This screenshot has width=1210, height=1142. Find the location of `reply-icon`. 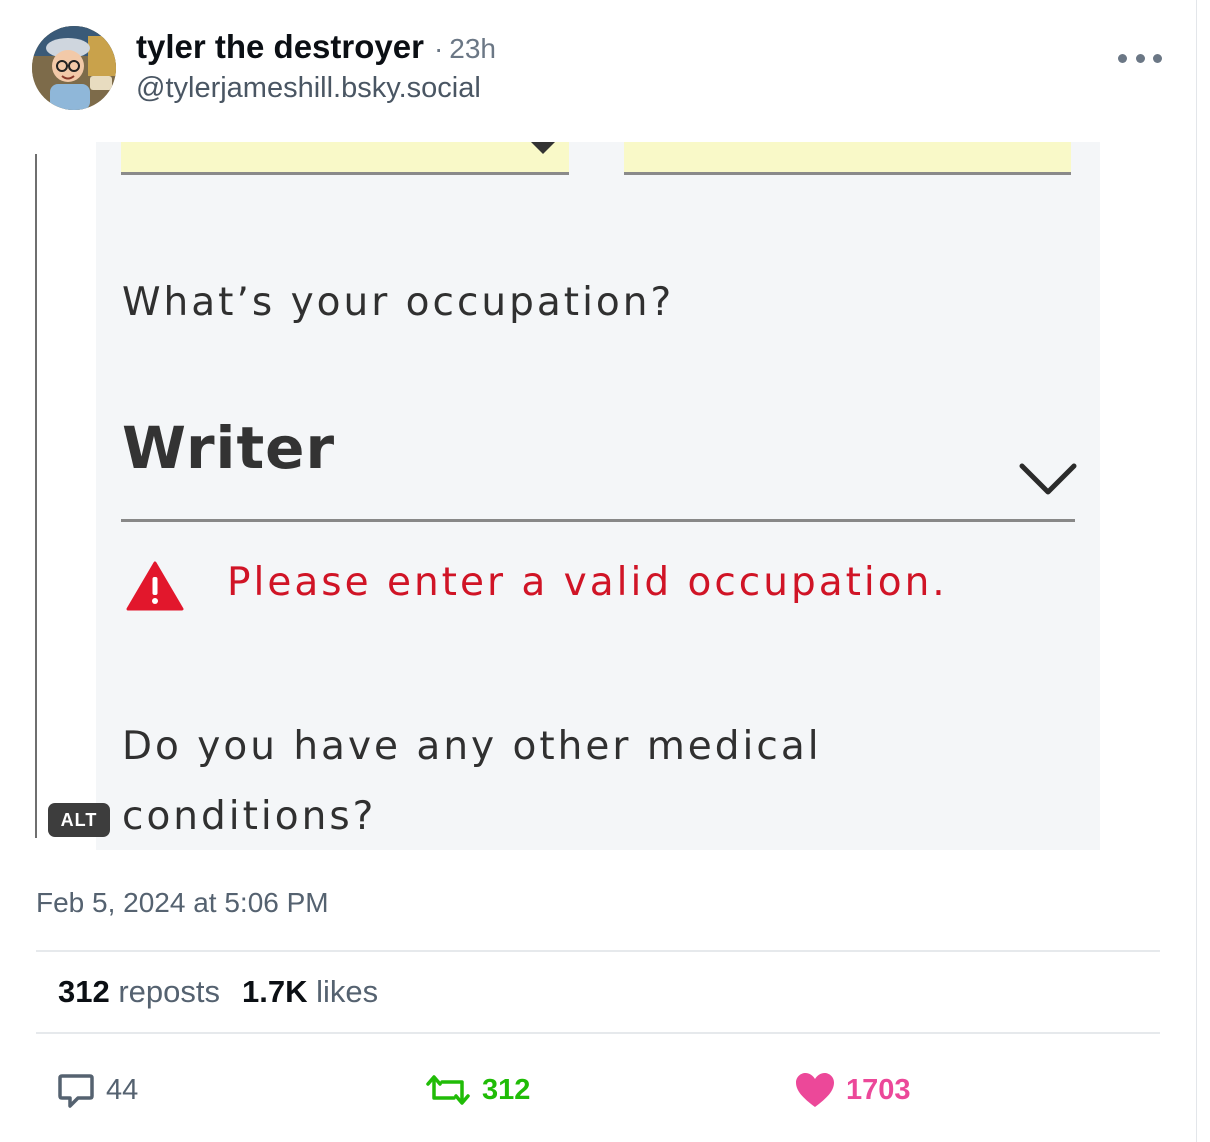

reply-icon is located at coordinates (76, 1091).